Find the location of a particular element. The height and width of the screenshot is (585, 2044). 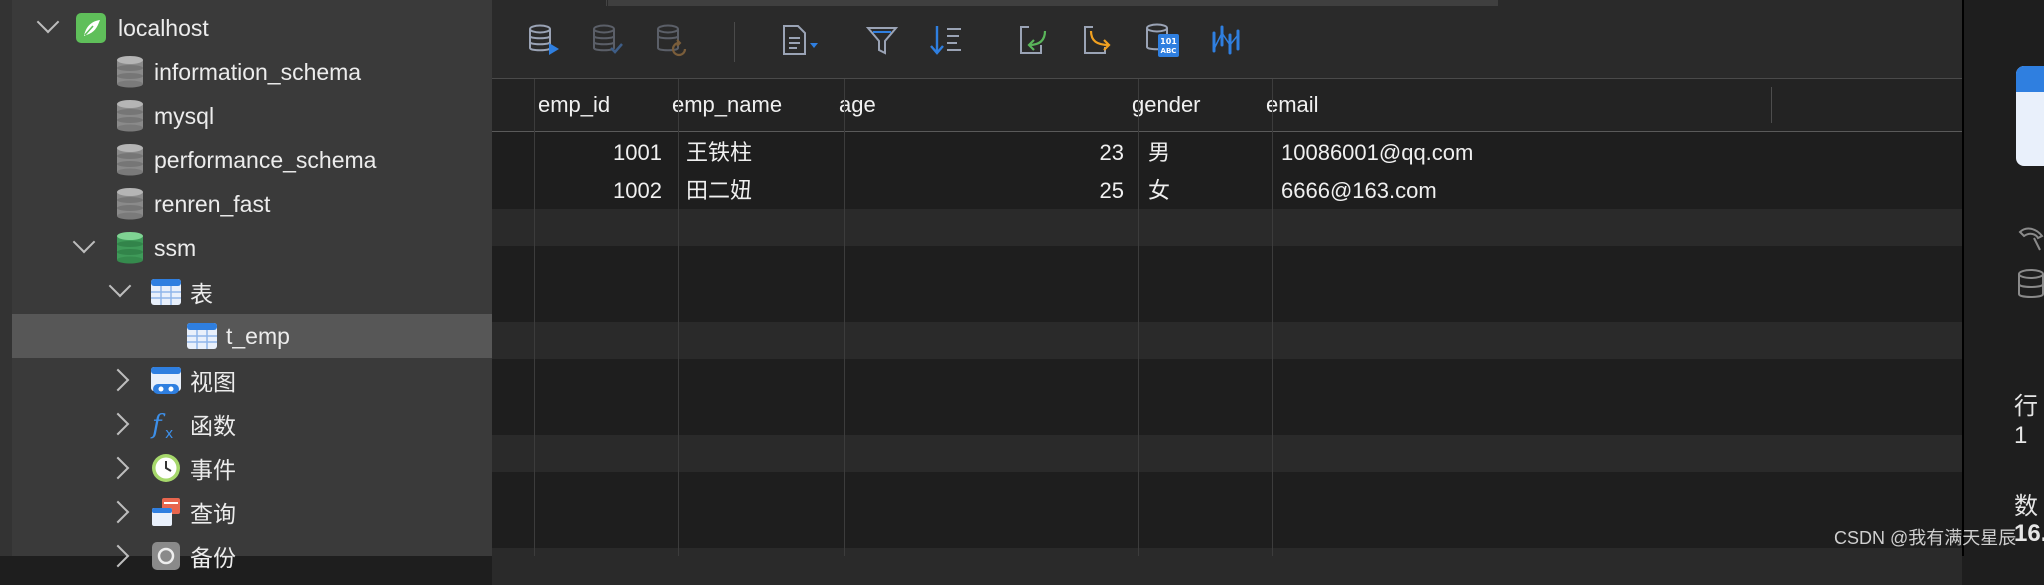

tree-item-tables: 表 is located at coordinates (252, 292).